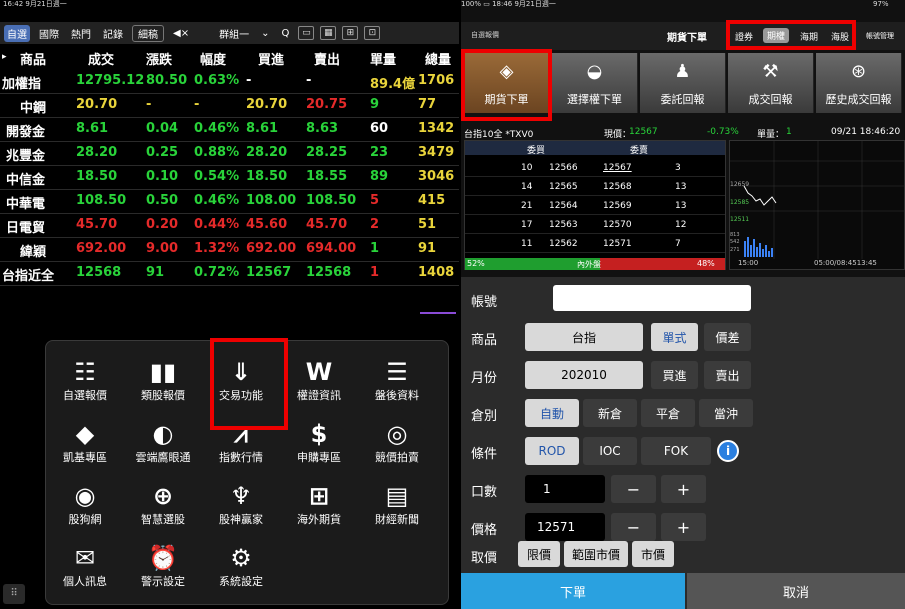 The image size is (905, 609). Describe the element at coordinates (595, 83) in the screenshot. I see `function-button: ◒ 選擇權下單` at that location.